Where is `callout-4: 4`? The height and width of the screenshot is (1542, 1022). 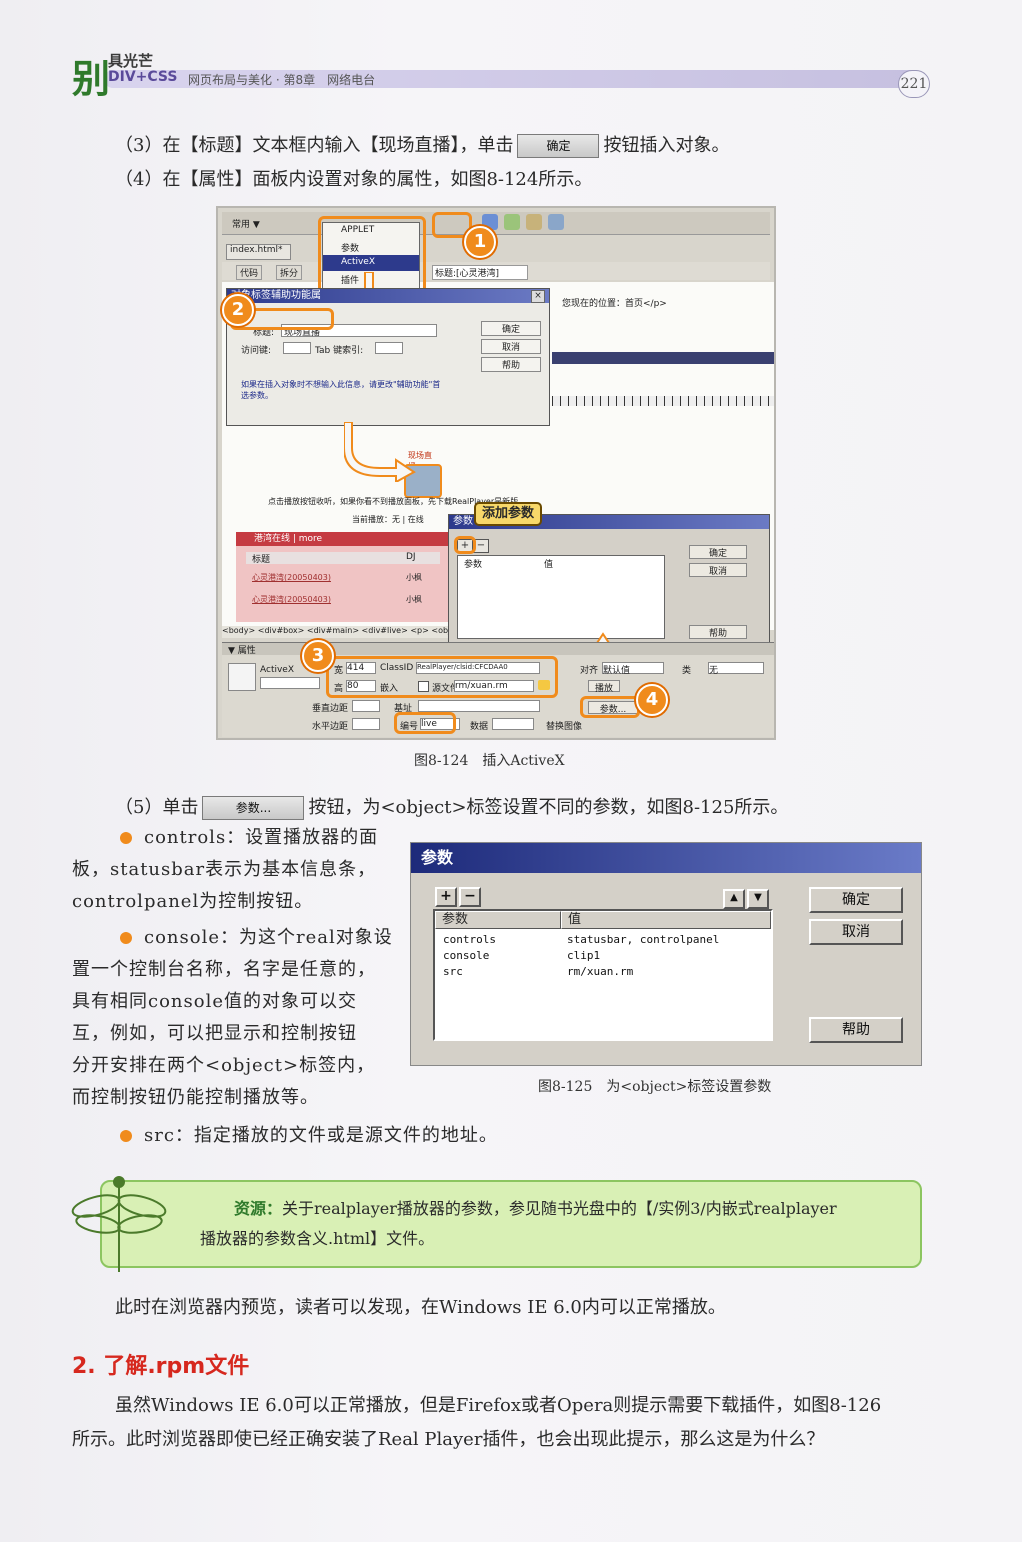
callout-4: 4 is located at coordinates (652, 700).